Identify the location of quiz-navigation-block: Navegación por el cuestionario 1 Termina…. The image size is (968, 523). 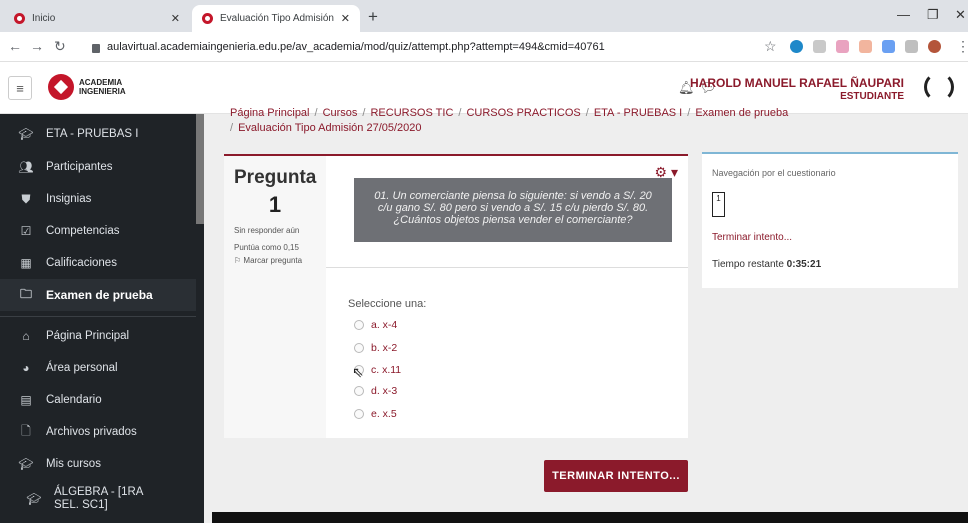
(830, 220).